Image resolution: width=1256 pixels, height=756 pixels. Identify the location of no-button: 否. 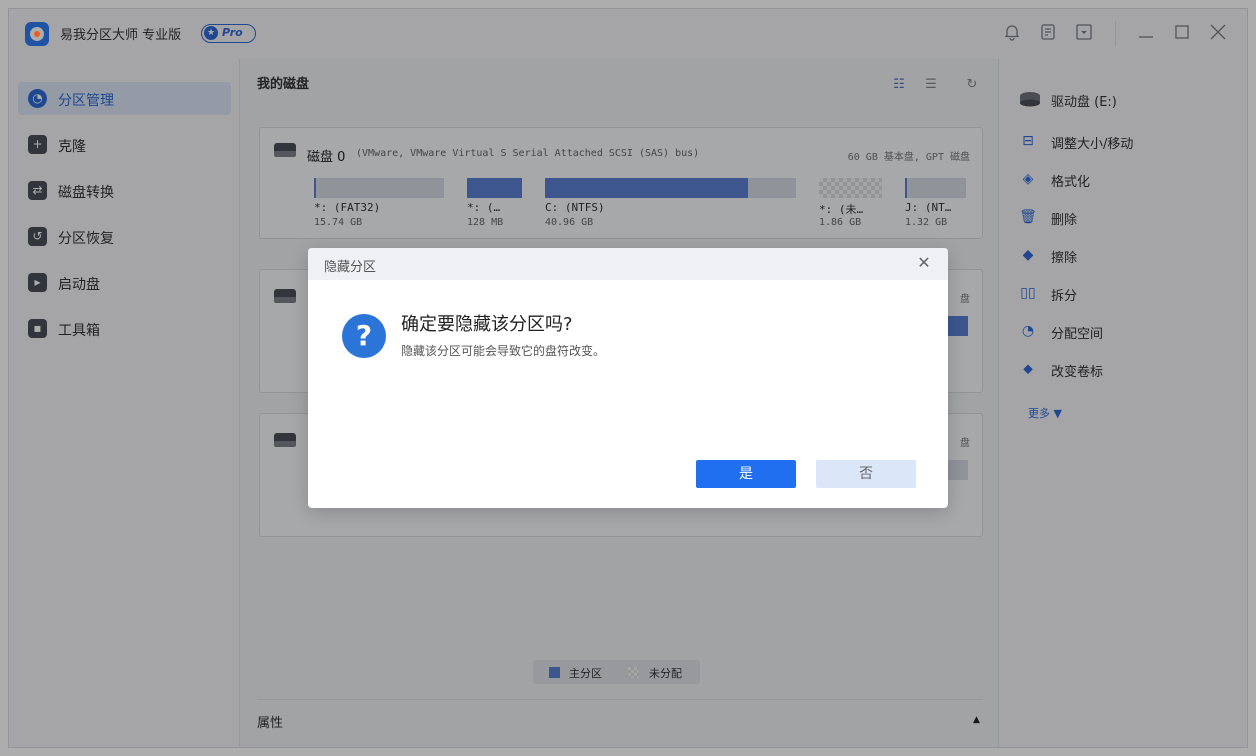
(866, 474).